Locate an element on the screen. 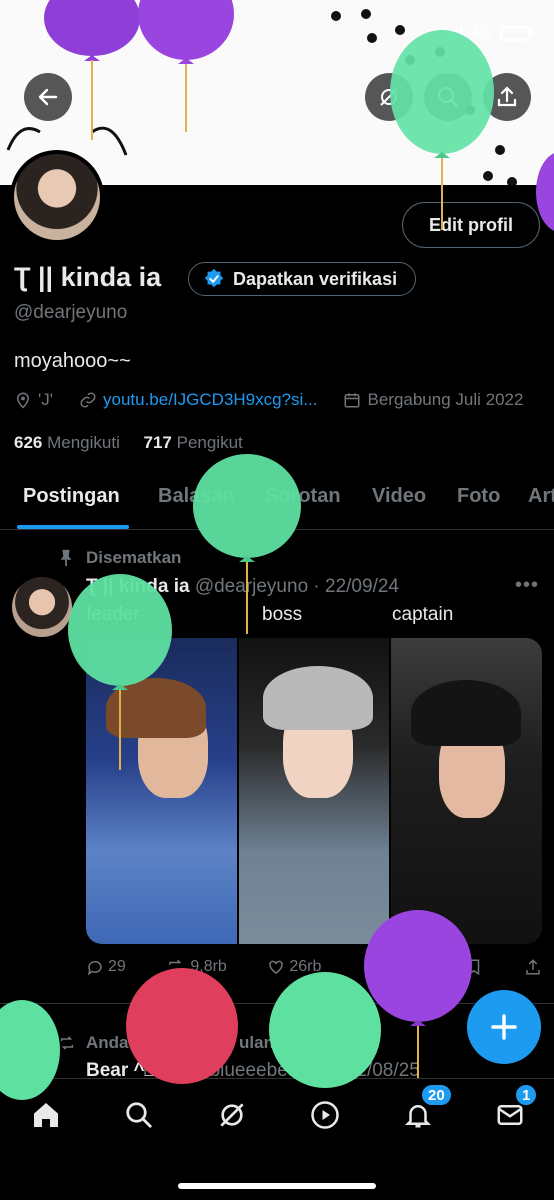 The height and width of the screenshot is (1200, 554). grok-button is located at coordinates (389, 97).